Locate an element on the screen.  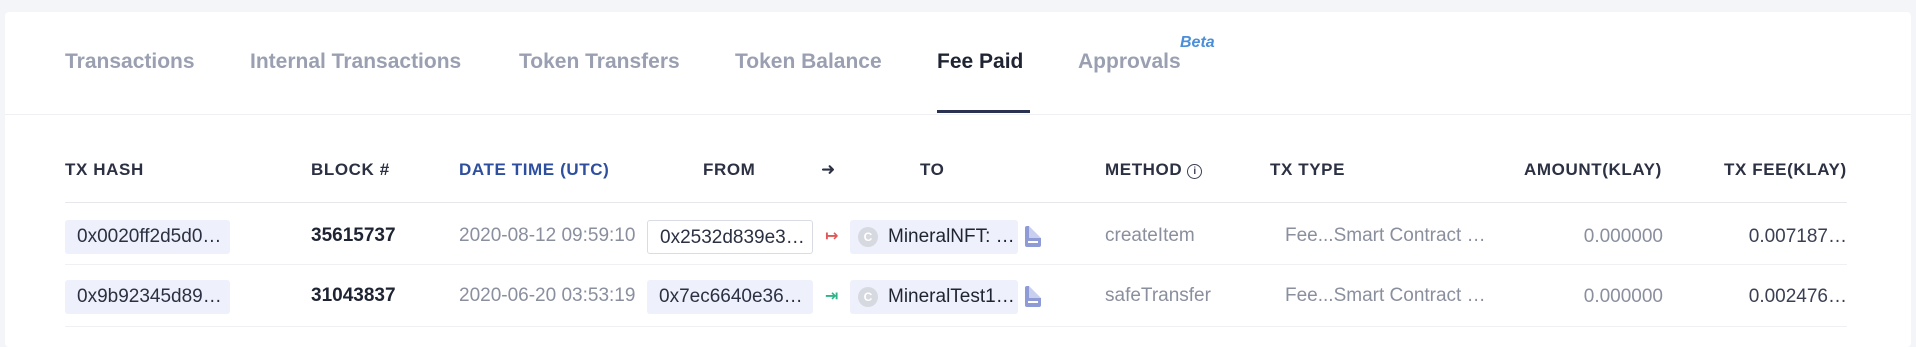
beta-badge: Beta is located at coordinates (1197, 42).